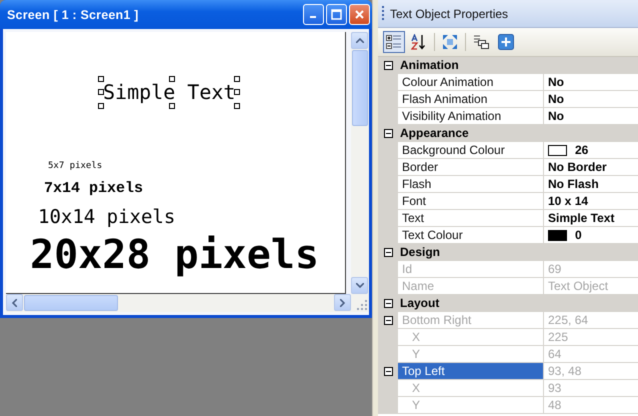  I want to click on property-name: Border, so click(471, 167).